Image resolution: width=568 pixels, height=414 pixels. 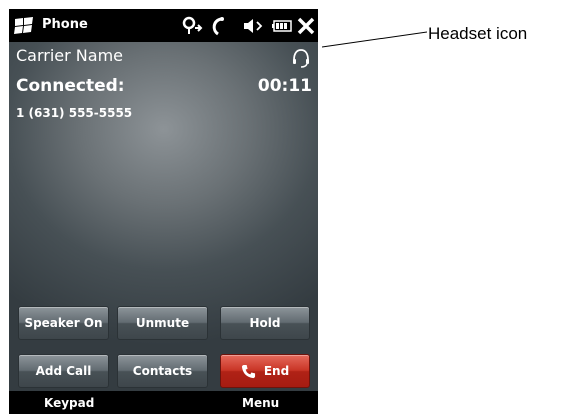 What do you see at coordinates (74, 113) in the screenshot?
I see `phone-number: 1 (631) 555-5555` at bounding box center [74, 113].